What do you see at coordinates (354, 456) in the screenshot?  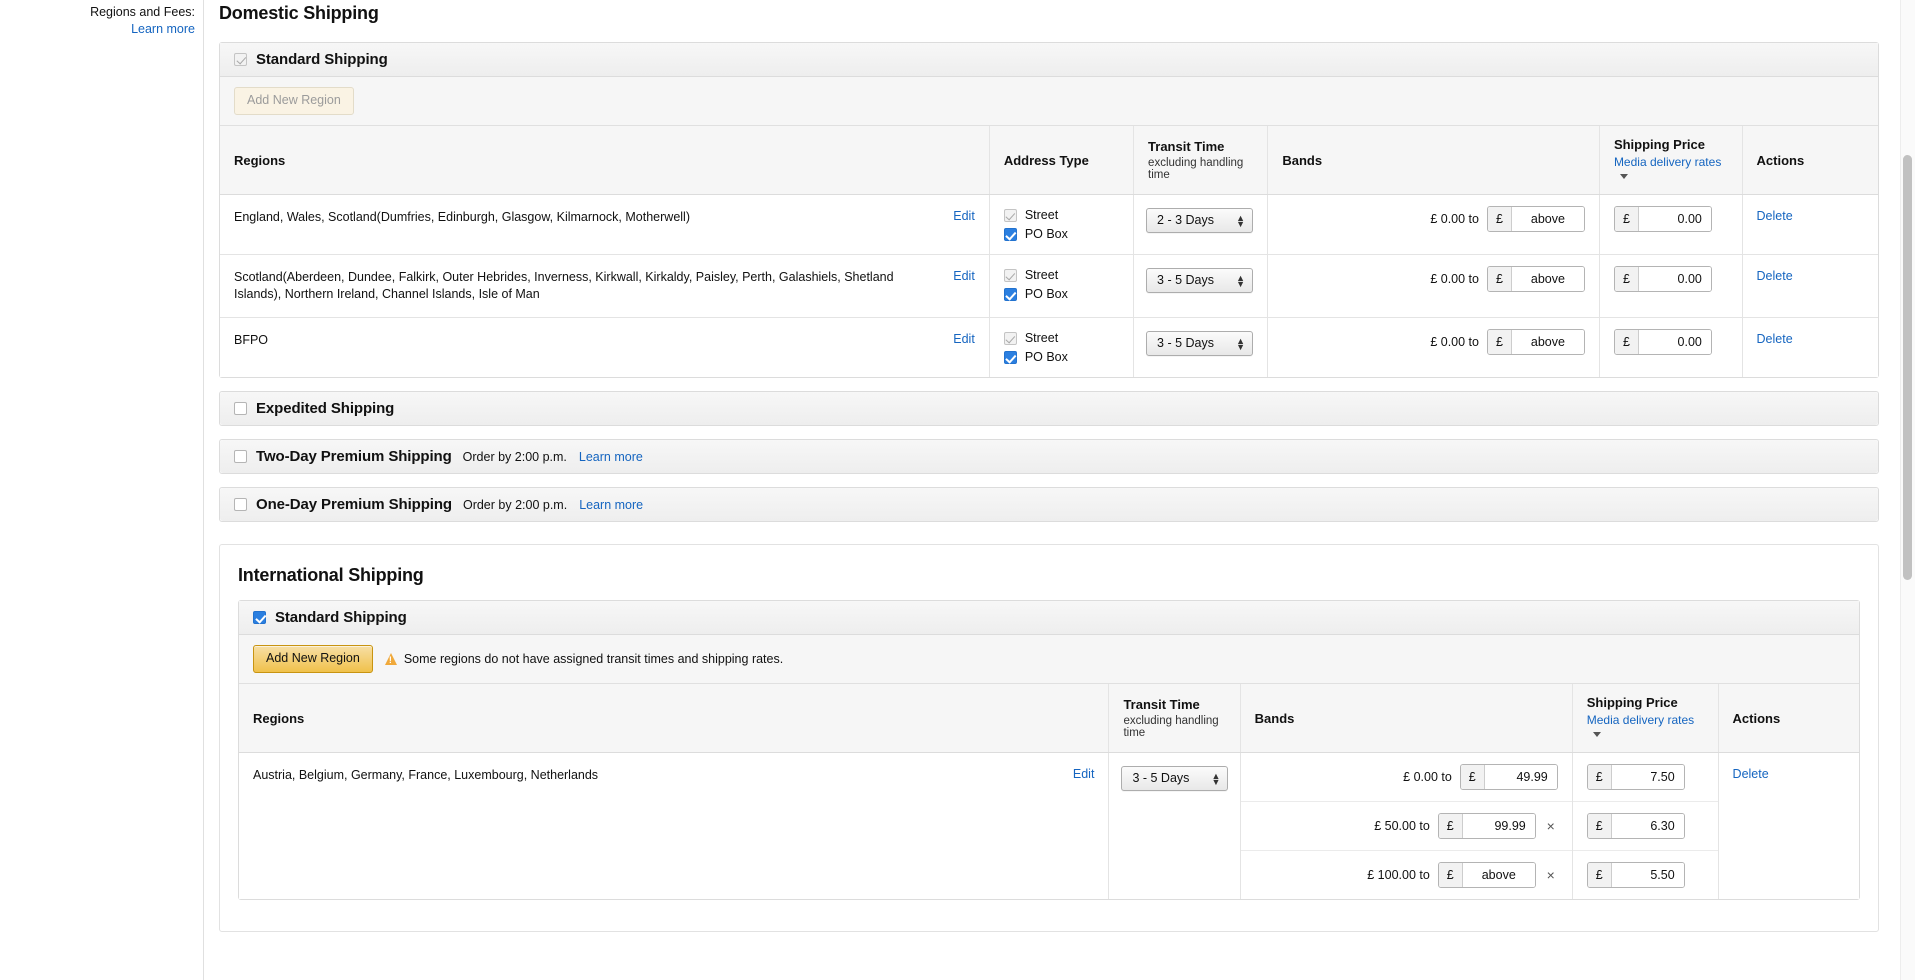 I see `shipping-option-title: Two-Day Premium Shipping` at bounding box center [354, 456].